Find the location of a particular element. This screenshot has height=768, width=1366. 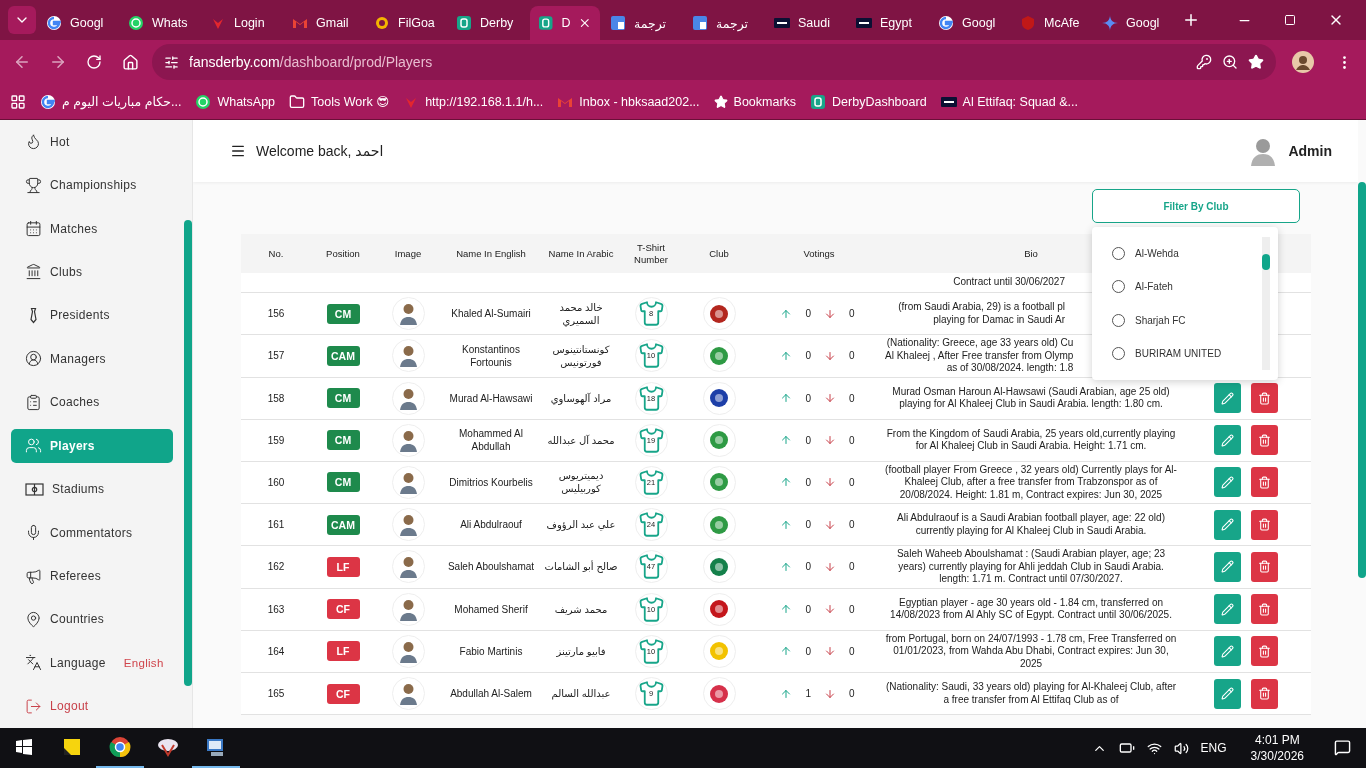

browser-tab: Saudi is located at coordinates (806, 23).